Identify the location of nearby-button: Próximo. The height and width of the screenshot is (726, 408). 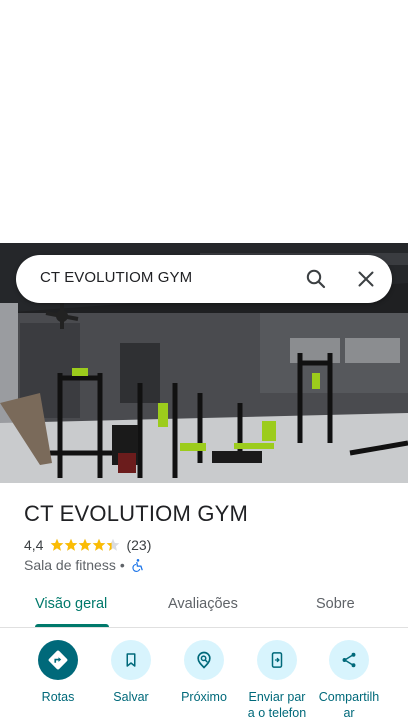
(204, 672).